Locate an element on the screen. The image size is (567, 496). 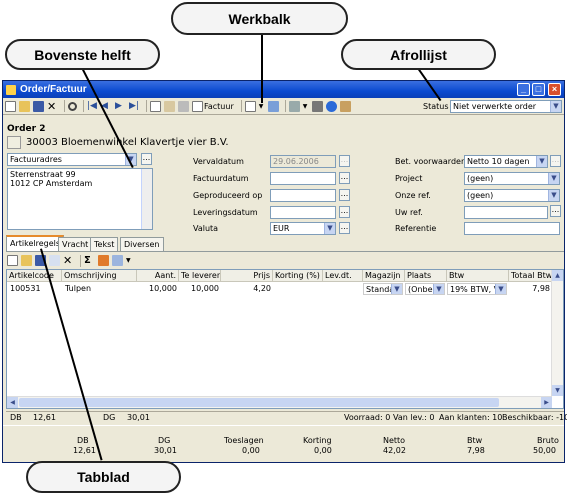
minimize-icon: _ is located at coordinates (523, 89).